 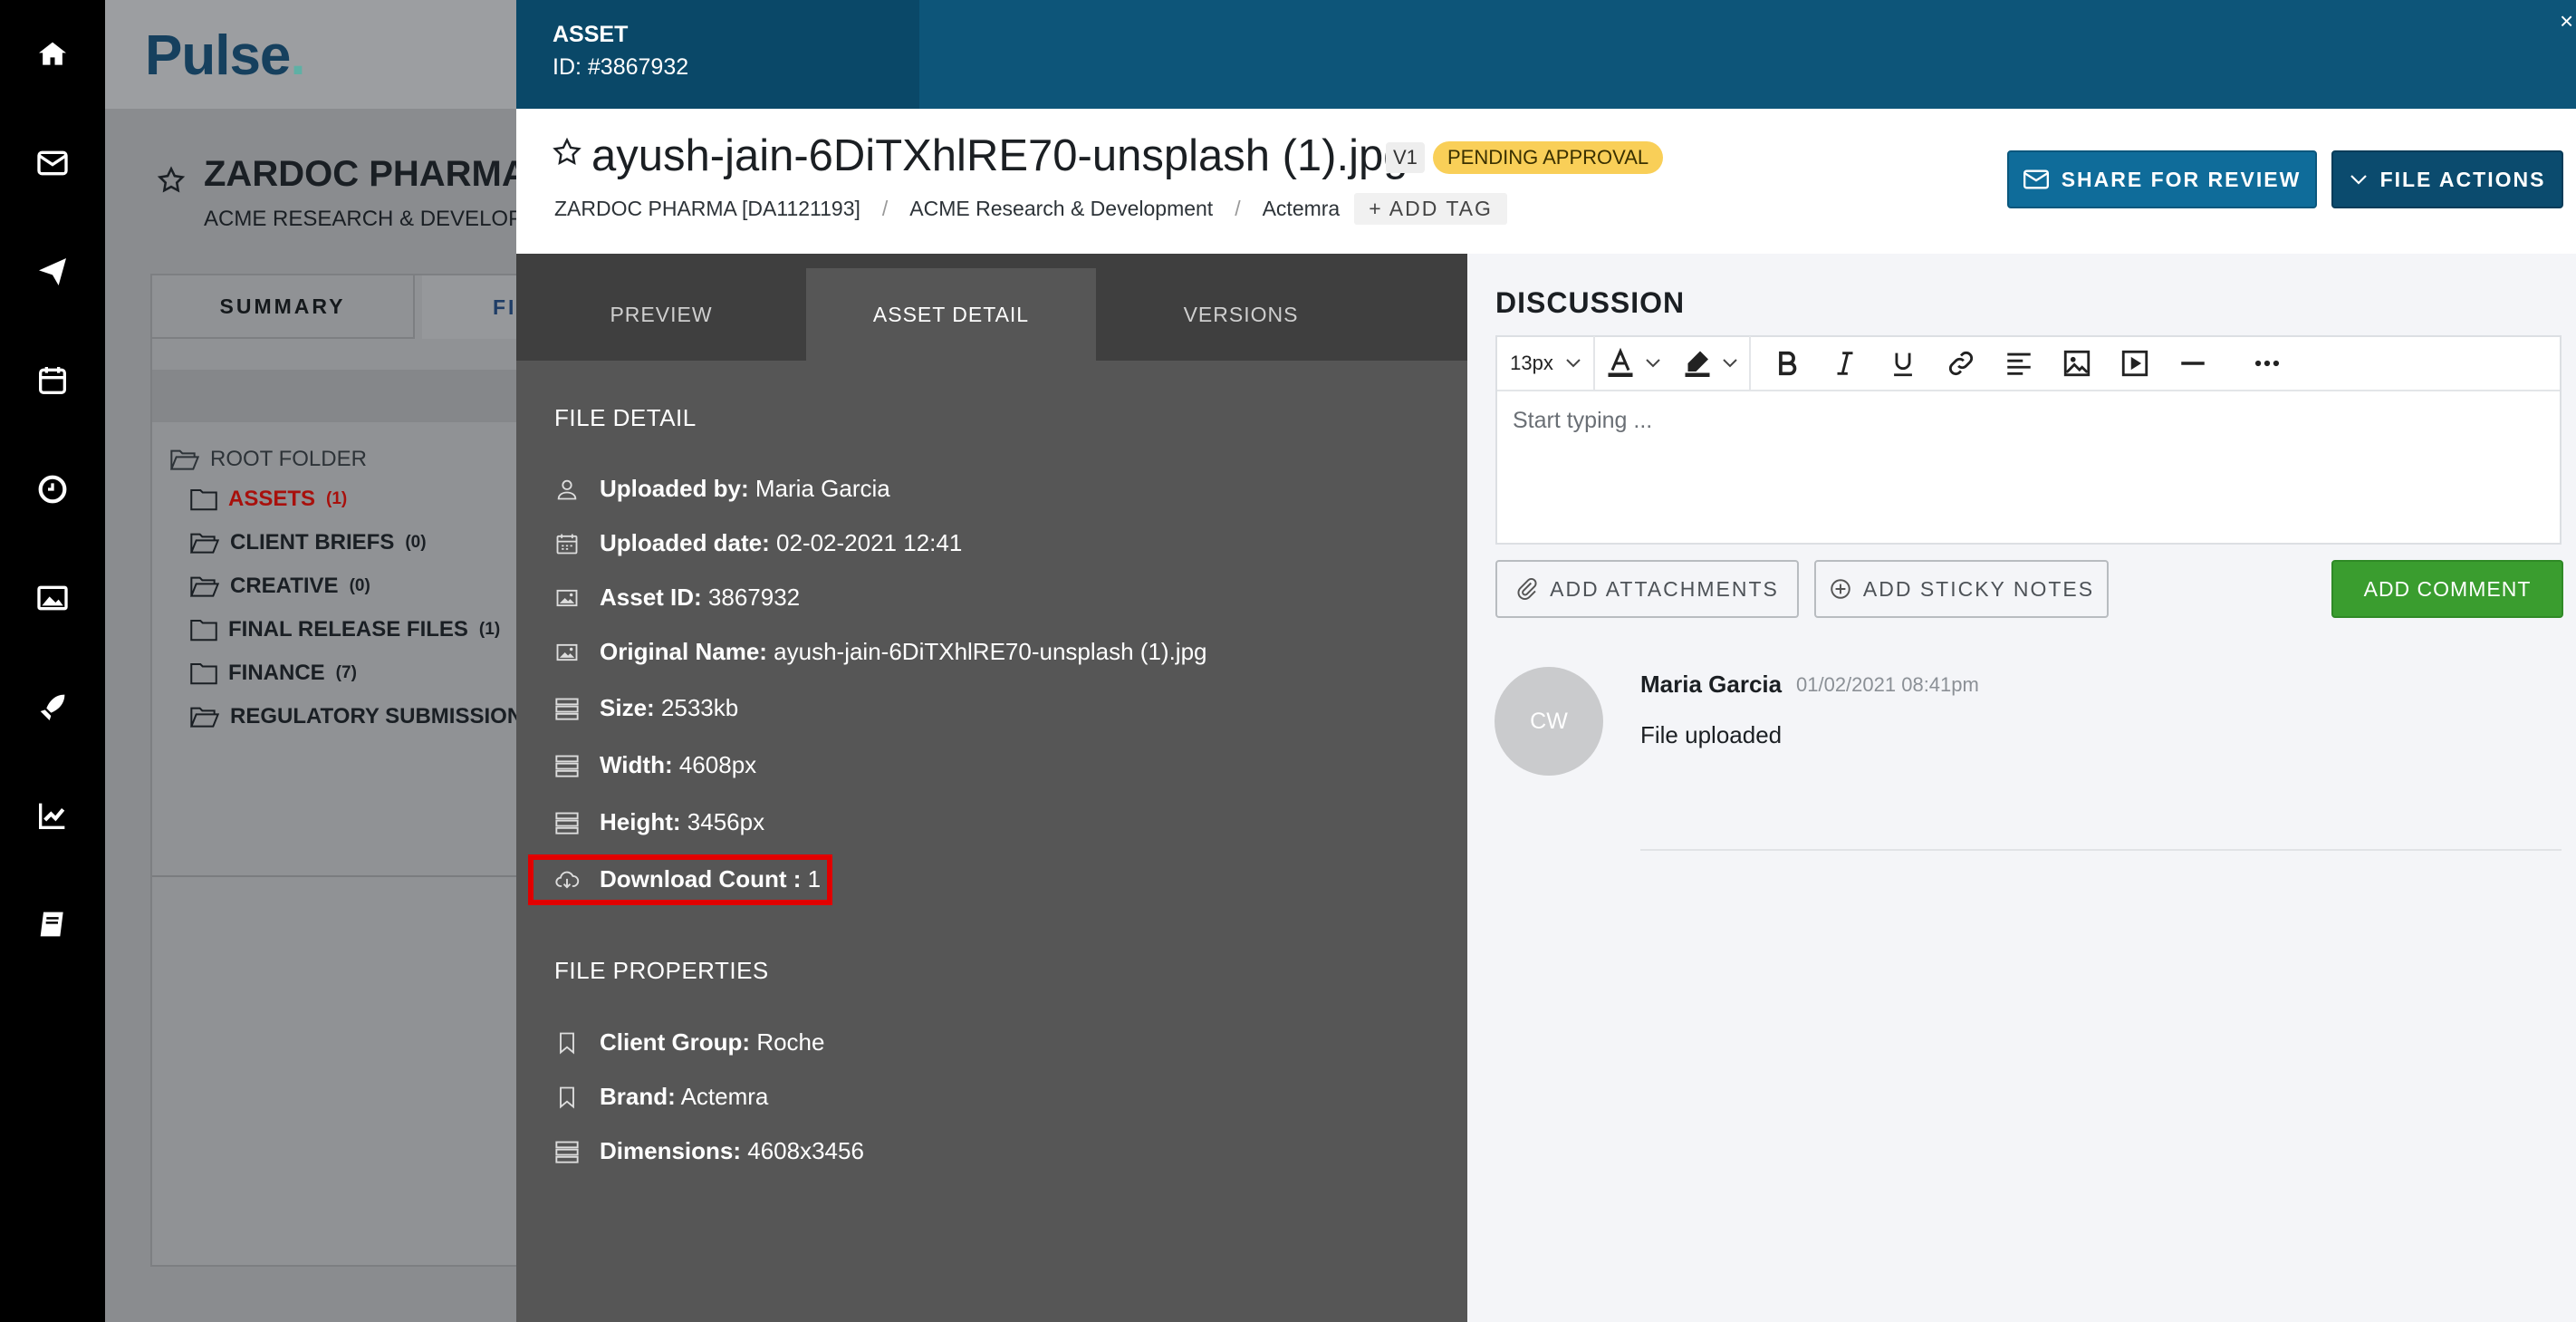 I want to click on left-nav-rail, so click(x=52, y=661).